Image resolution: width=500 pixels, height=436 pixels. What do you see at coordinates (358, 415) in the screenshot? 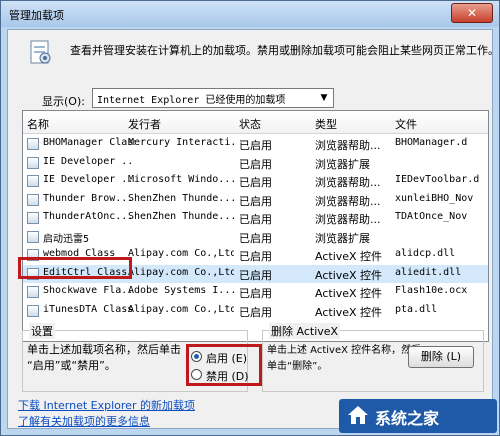
I see `house-logo-icon` at bounding box center [358, 415].